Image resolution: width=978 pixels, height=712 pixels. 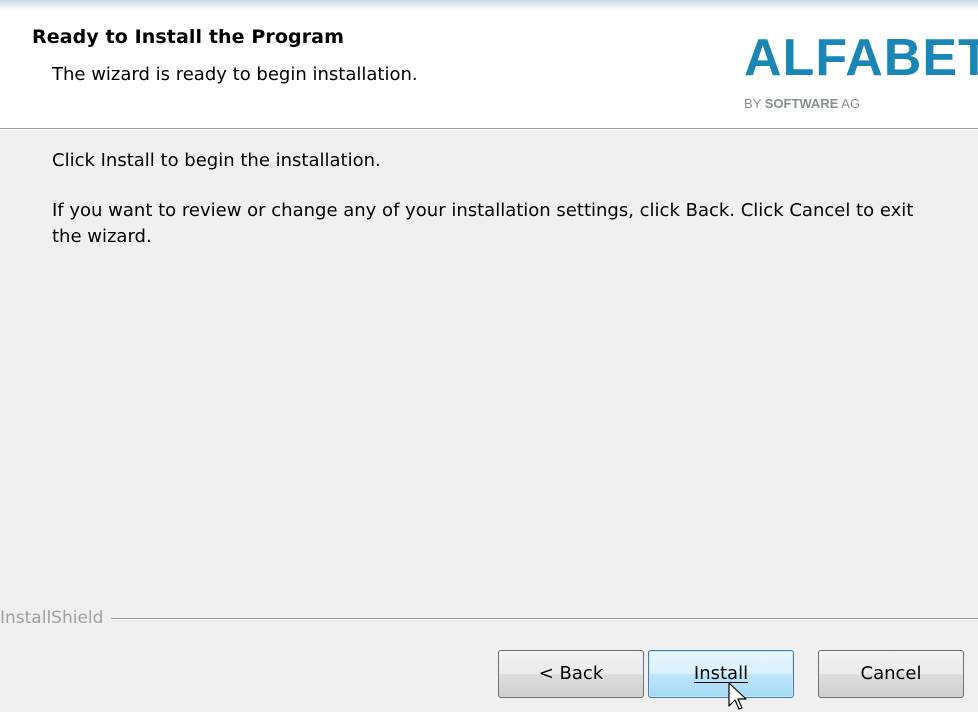 I want to click on installshield-label: InstallShield, so click(x=56, y=618).